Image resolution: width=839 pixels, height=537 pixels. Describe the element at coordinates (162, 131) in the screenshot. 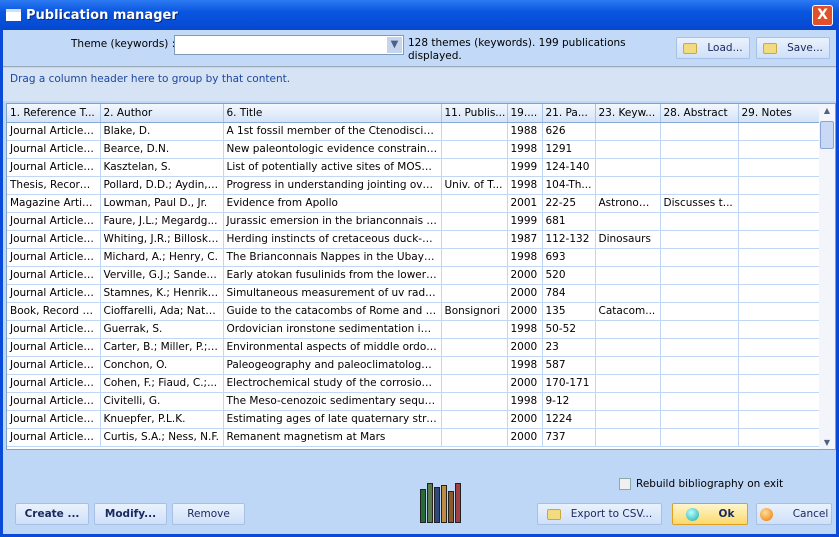

I see `table-cell: Blake, D.` at that location.